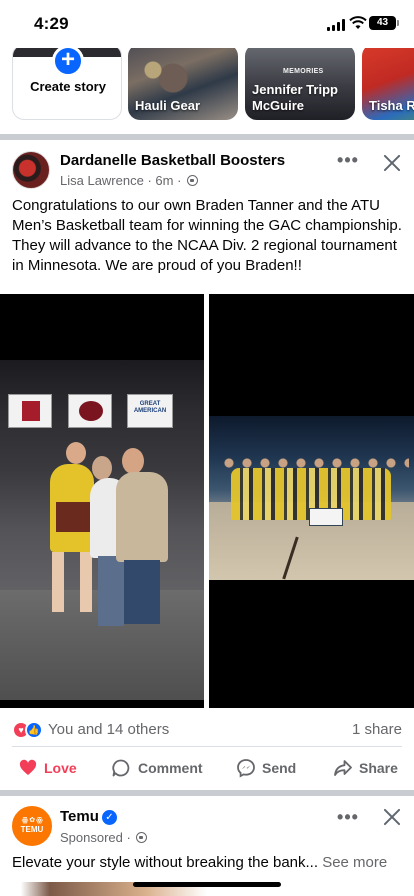 Image resolution: width=414 pixels, height=896 pixels. Describe the element at coordinates (79, 816) in the screenshot. I see `advertiser-name-text: Temu` at that location.